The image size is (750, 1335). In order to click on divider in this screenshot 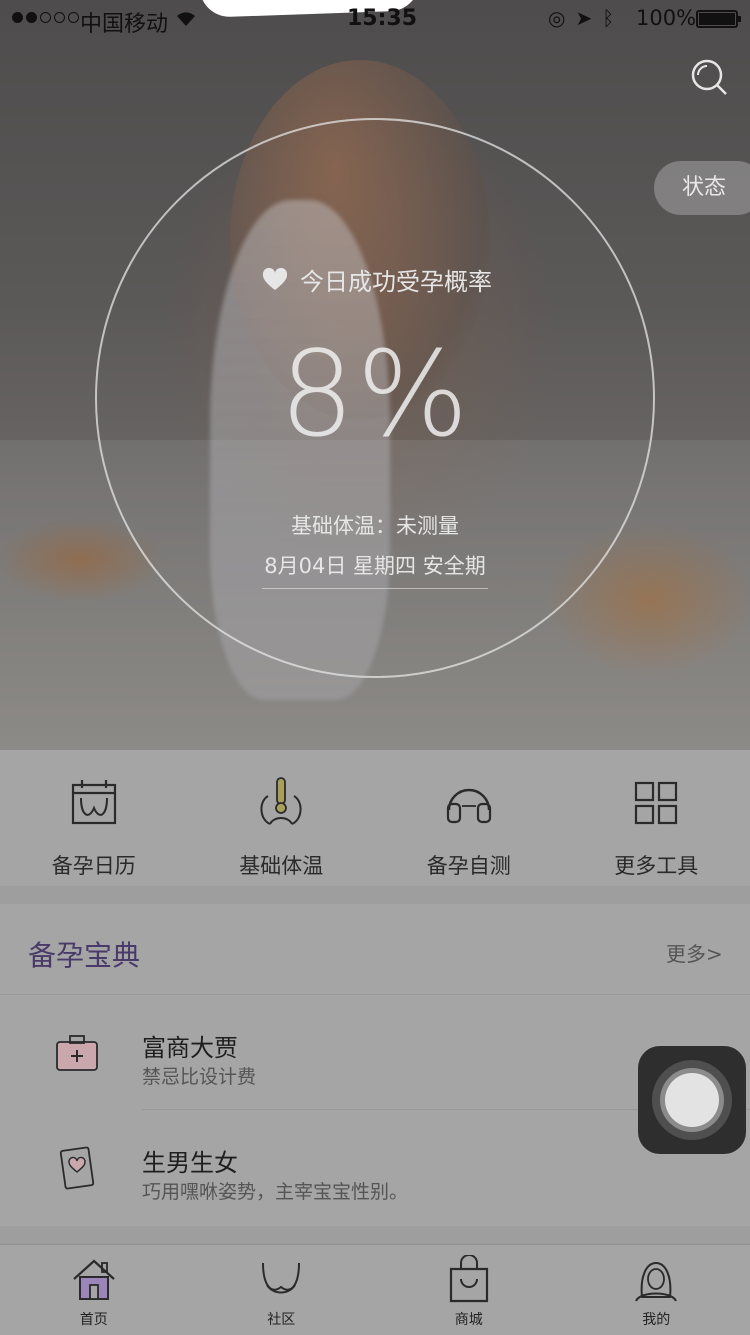, I will do `click(375, 994)`.